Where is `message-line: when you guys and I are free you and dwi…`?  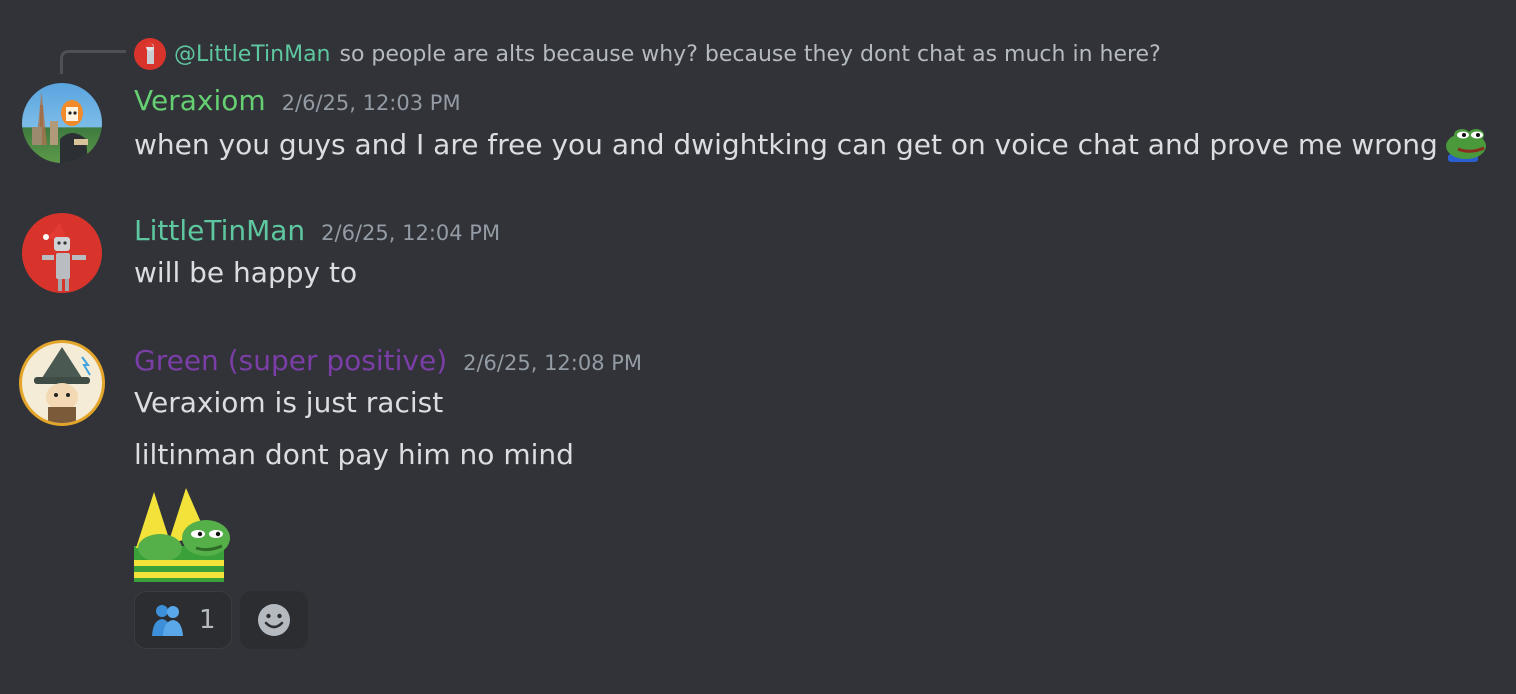 message-line: when you guys and I are free you and dwi… is located at coordinates (786, 144).